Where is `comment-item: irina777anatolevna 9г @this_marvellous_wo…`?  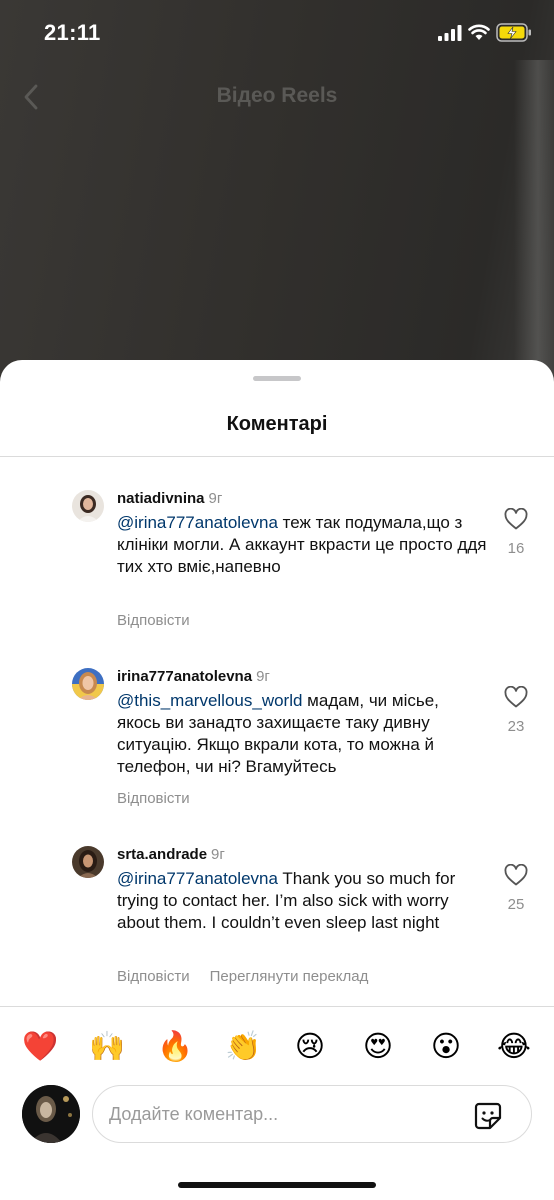
comment-item: irina777anatolevna 9г @this_marvellous_wo… is located at coordinates (277, 738).